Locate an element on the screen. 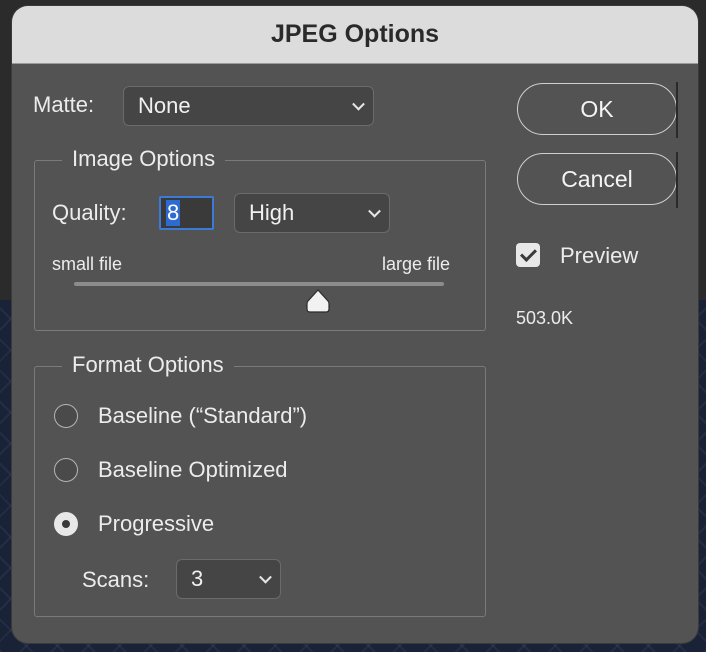 The height and width of the screenshot is (652, 706). image-options-legend: Image Options is located at coordinates (144, 159).